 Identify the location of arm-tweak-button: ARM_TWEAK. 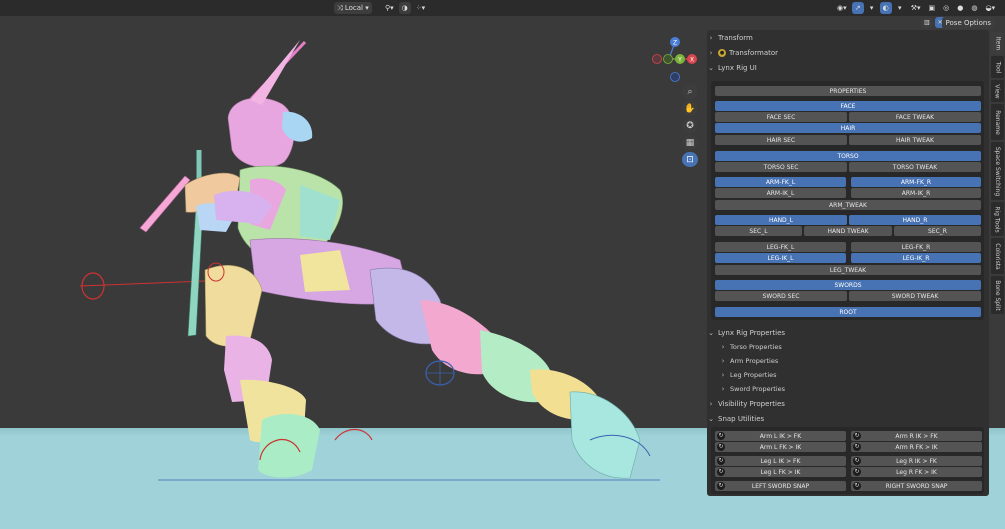
(848, 205).